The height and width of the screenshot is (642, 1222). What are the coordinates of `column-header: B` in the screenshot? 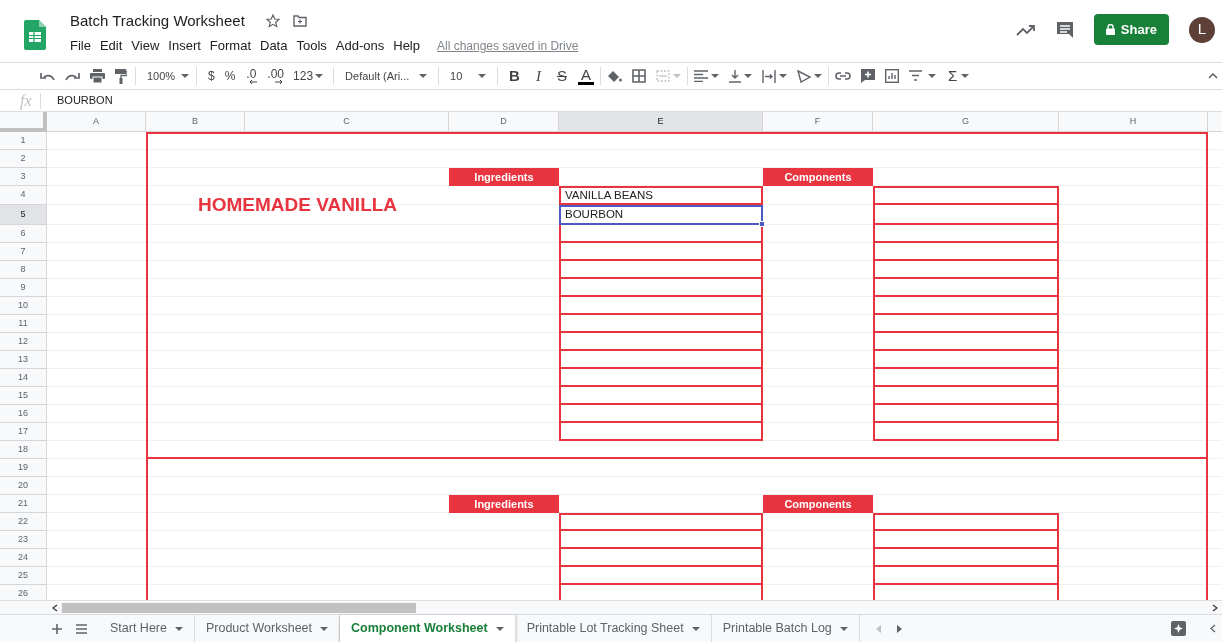 It's located at (195, 122).